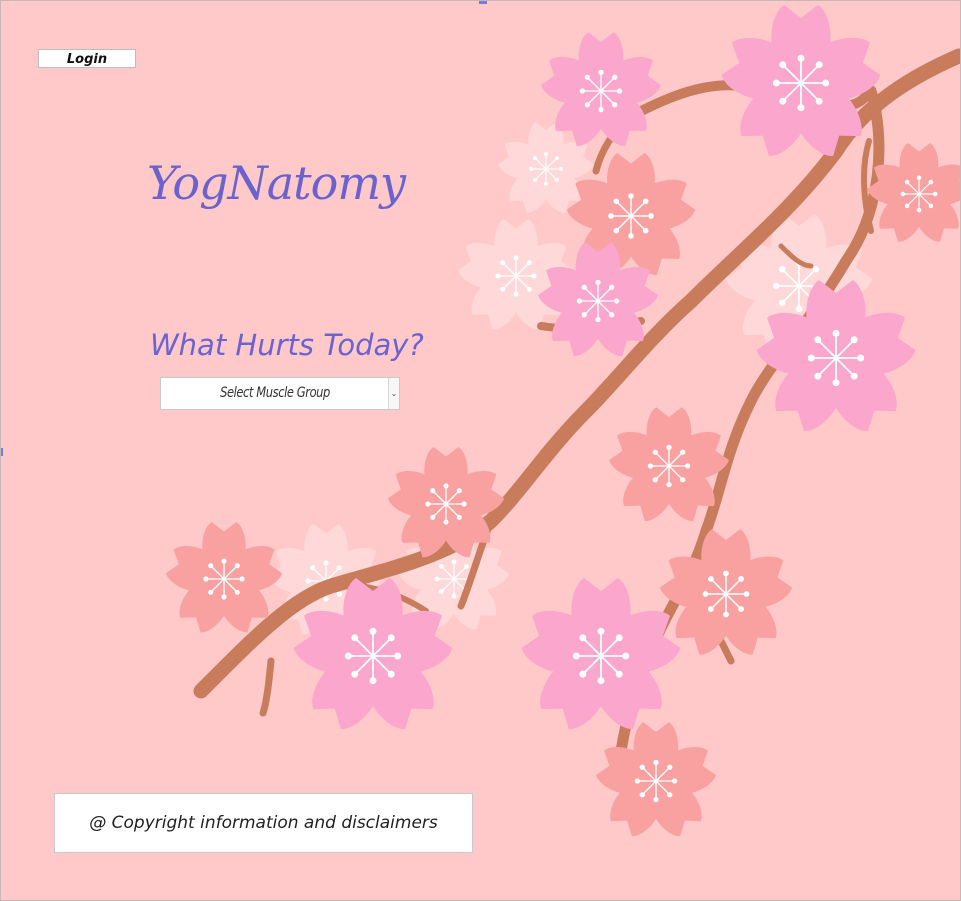 The image size is (961, 901). Describe the element at coordinates (393, 393) in the screenshot. I see `chevron-down-icon: ⌄` at that location.